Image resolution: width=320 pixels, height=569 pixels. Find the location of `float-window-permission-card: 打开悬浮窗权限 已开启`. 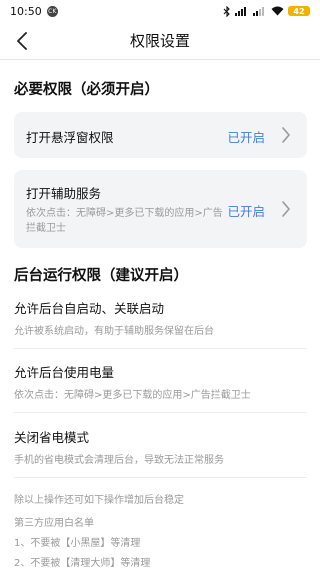

float-window-permission-card: 打开悬浮窗权限 已开启 is located at coordinates (160, 135).